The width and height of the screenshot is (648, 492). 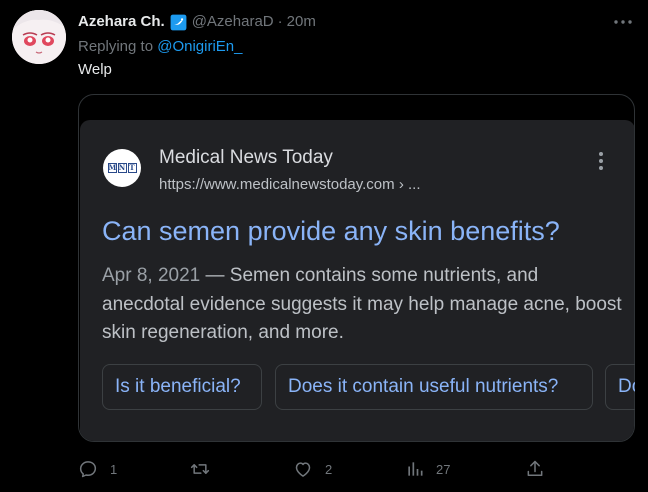 I want to click on action-bar: 1 2 27, so click(x=324, y=469).